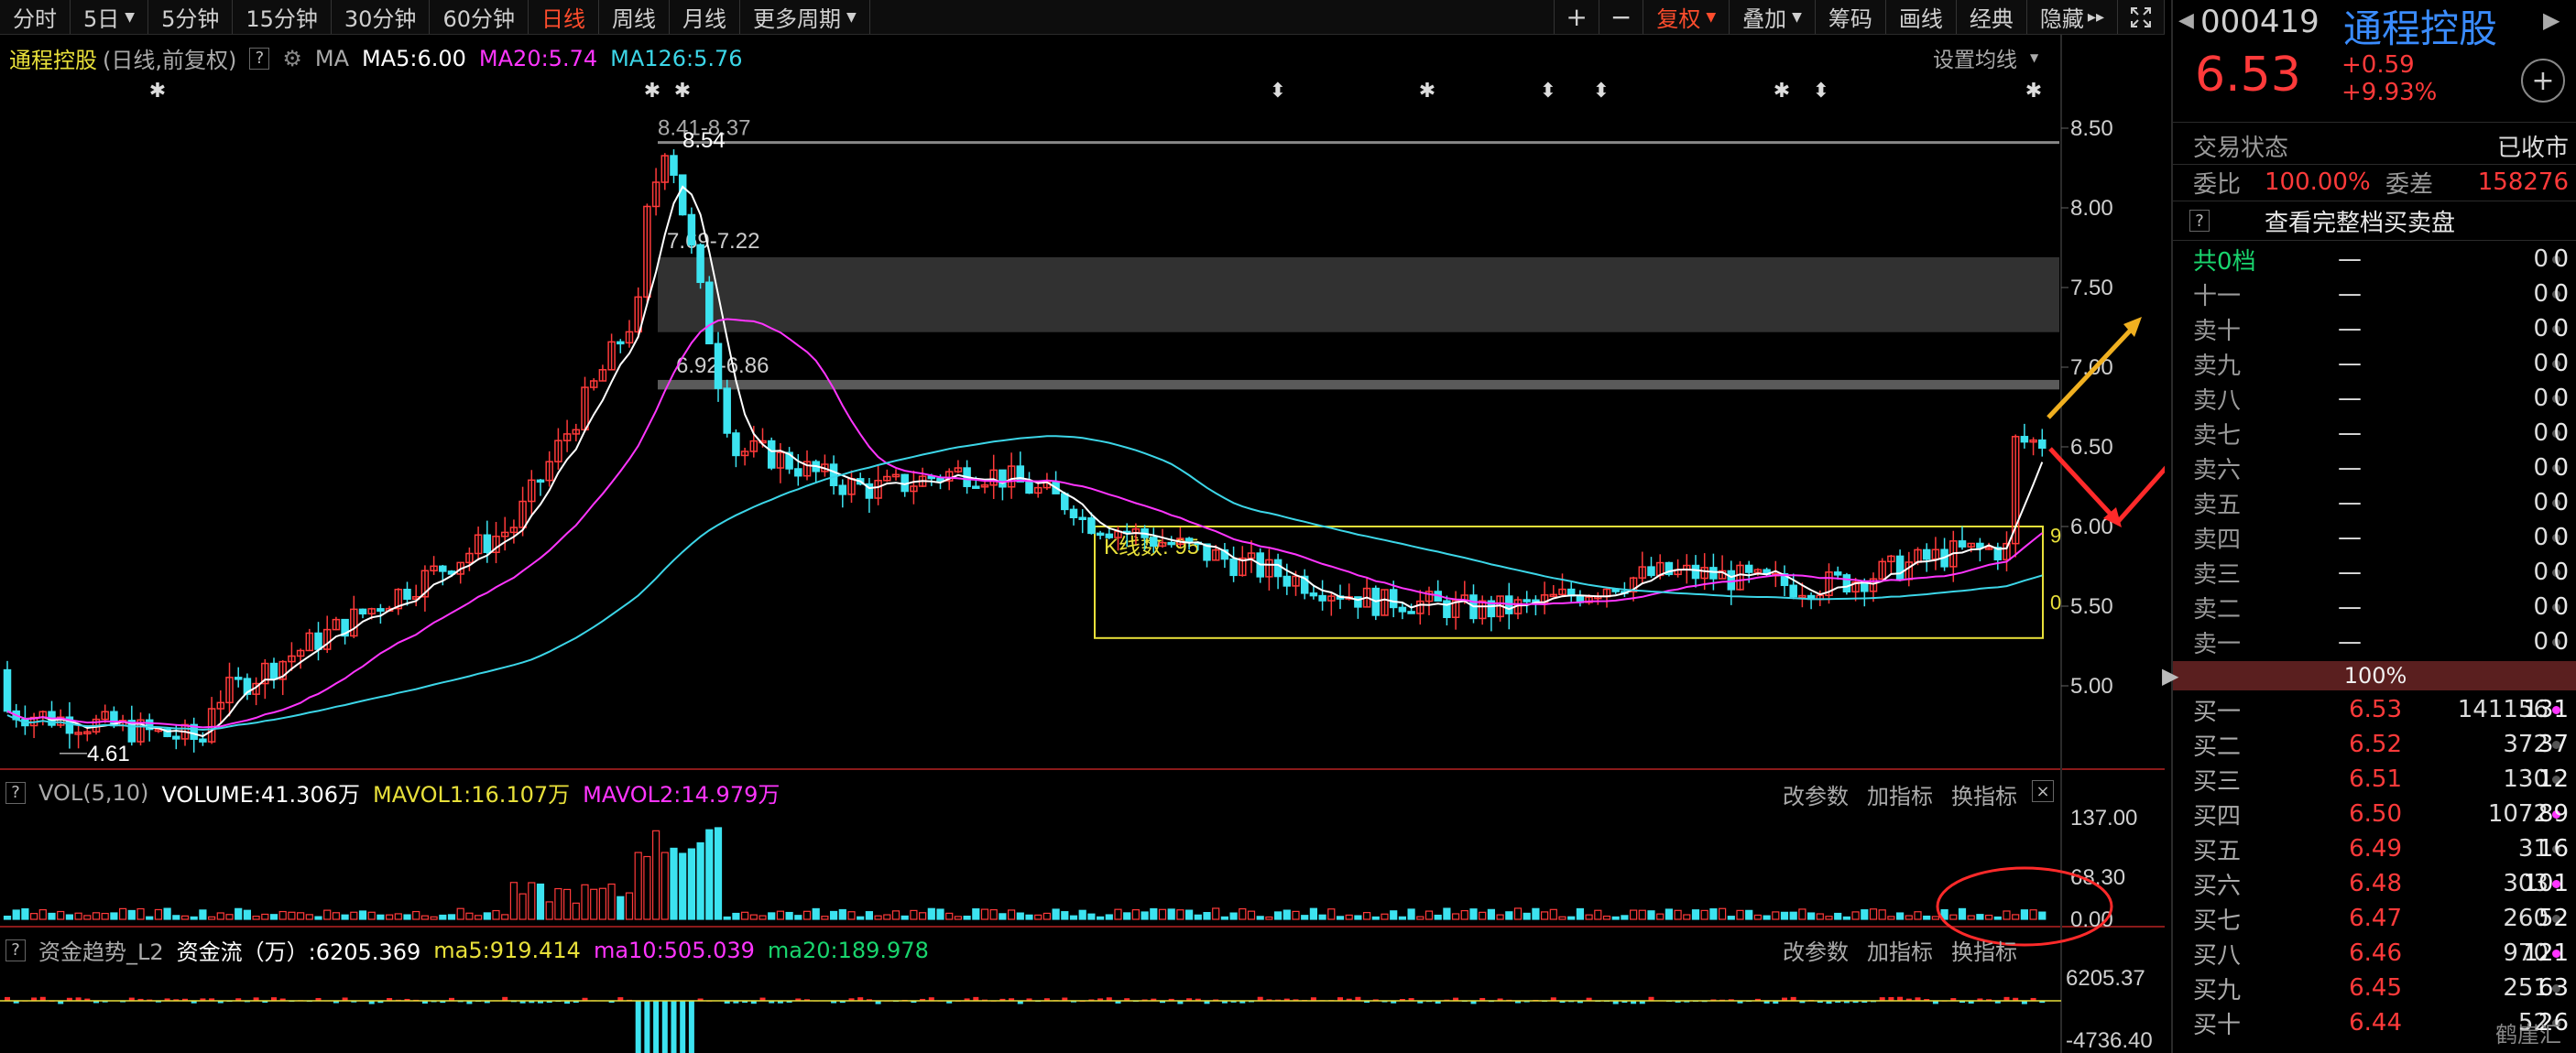  What do you see at coordinates (2375, 709) in the screenshot?
I see `buy-level-row: 买一 6.53 141156 131` at bounding box center [2375, 709].